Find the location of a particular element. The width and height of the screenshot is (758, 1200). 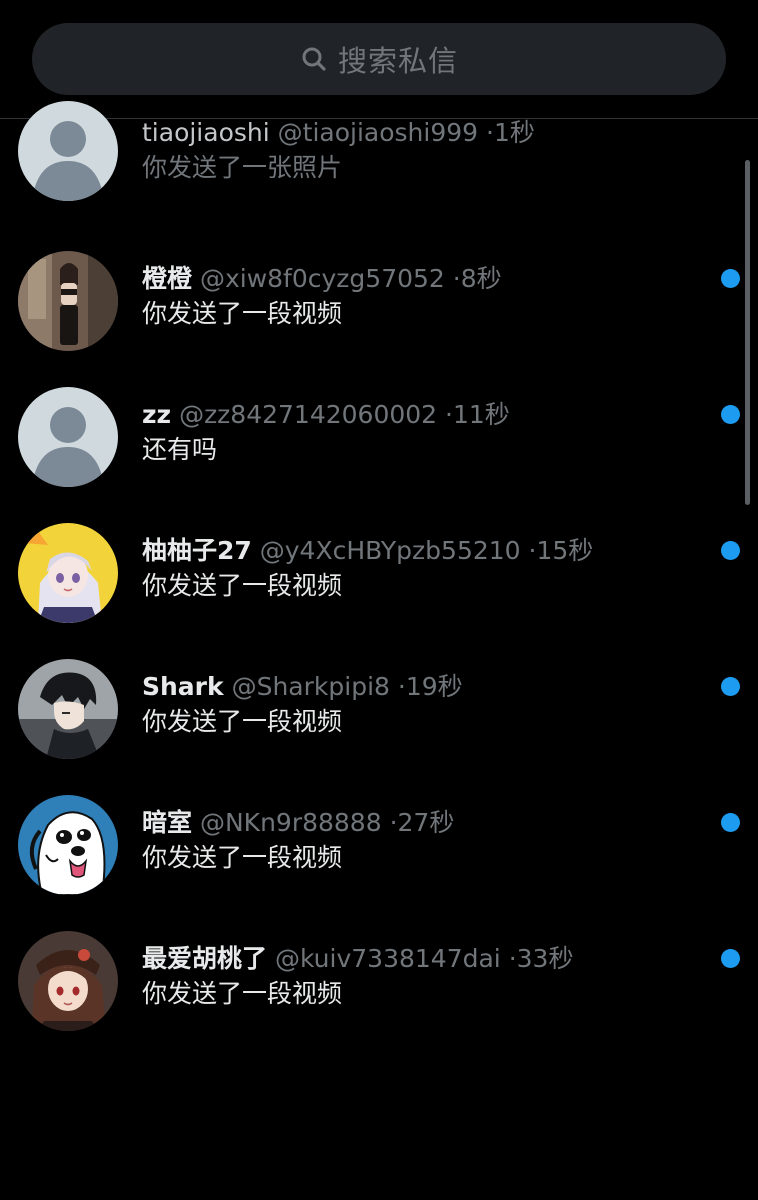

conversation-time: 15秒 is located at coordinates (565, 550).